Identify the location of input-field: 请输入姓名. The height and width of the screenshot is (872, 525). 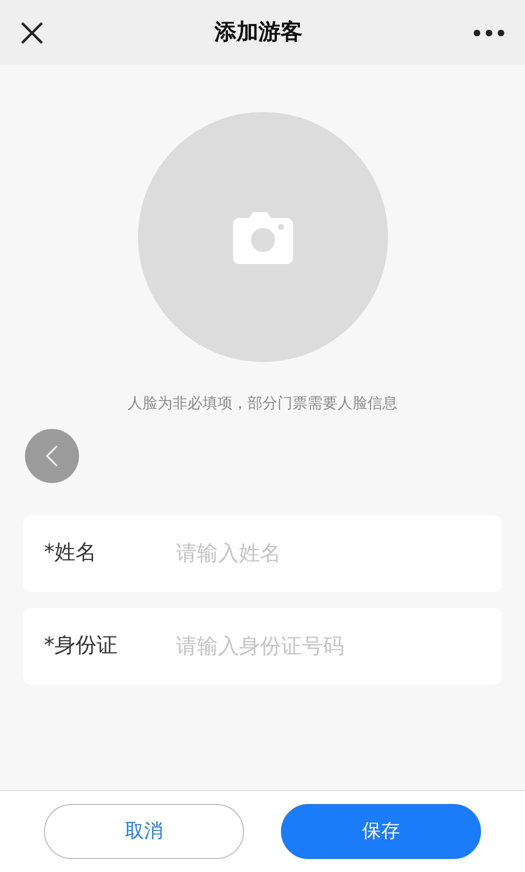
(339, 553).